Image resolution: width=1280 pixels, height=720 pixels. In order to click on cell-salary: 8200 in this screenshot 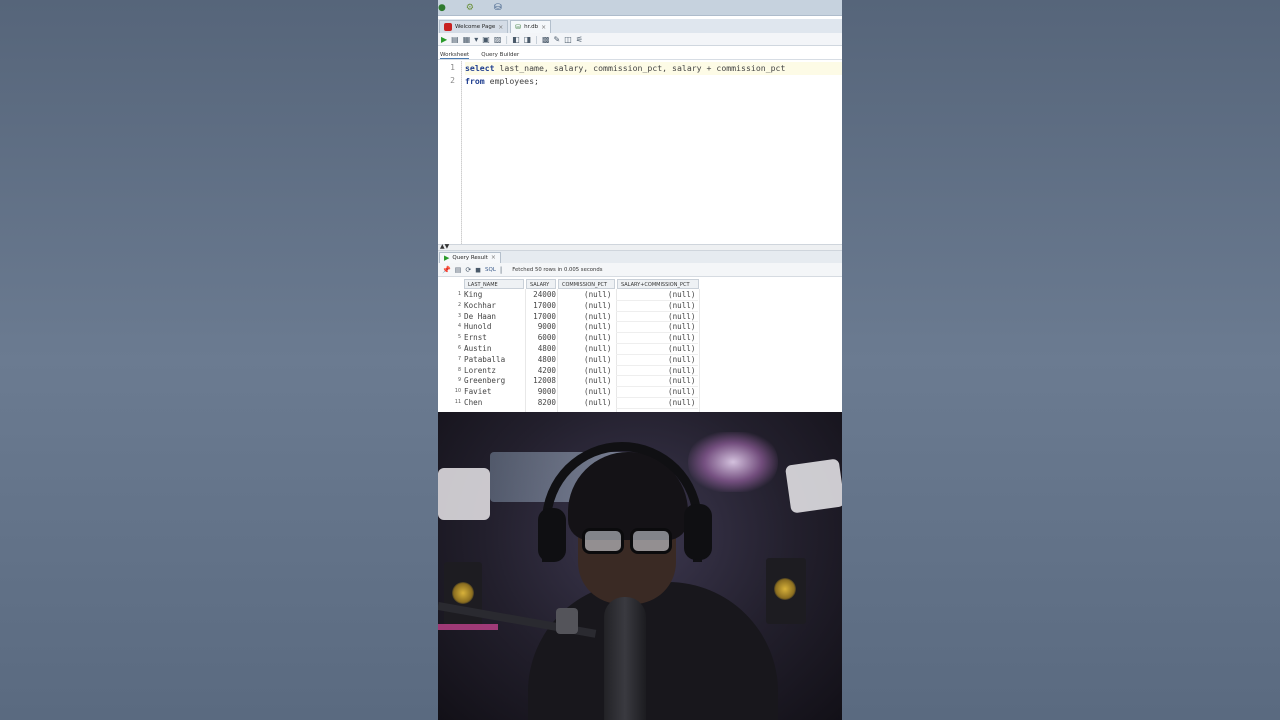, I will do `click(546, 402)`.